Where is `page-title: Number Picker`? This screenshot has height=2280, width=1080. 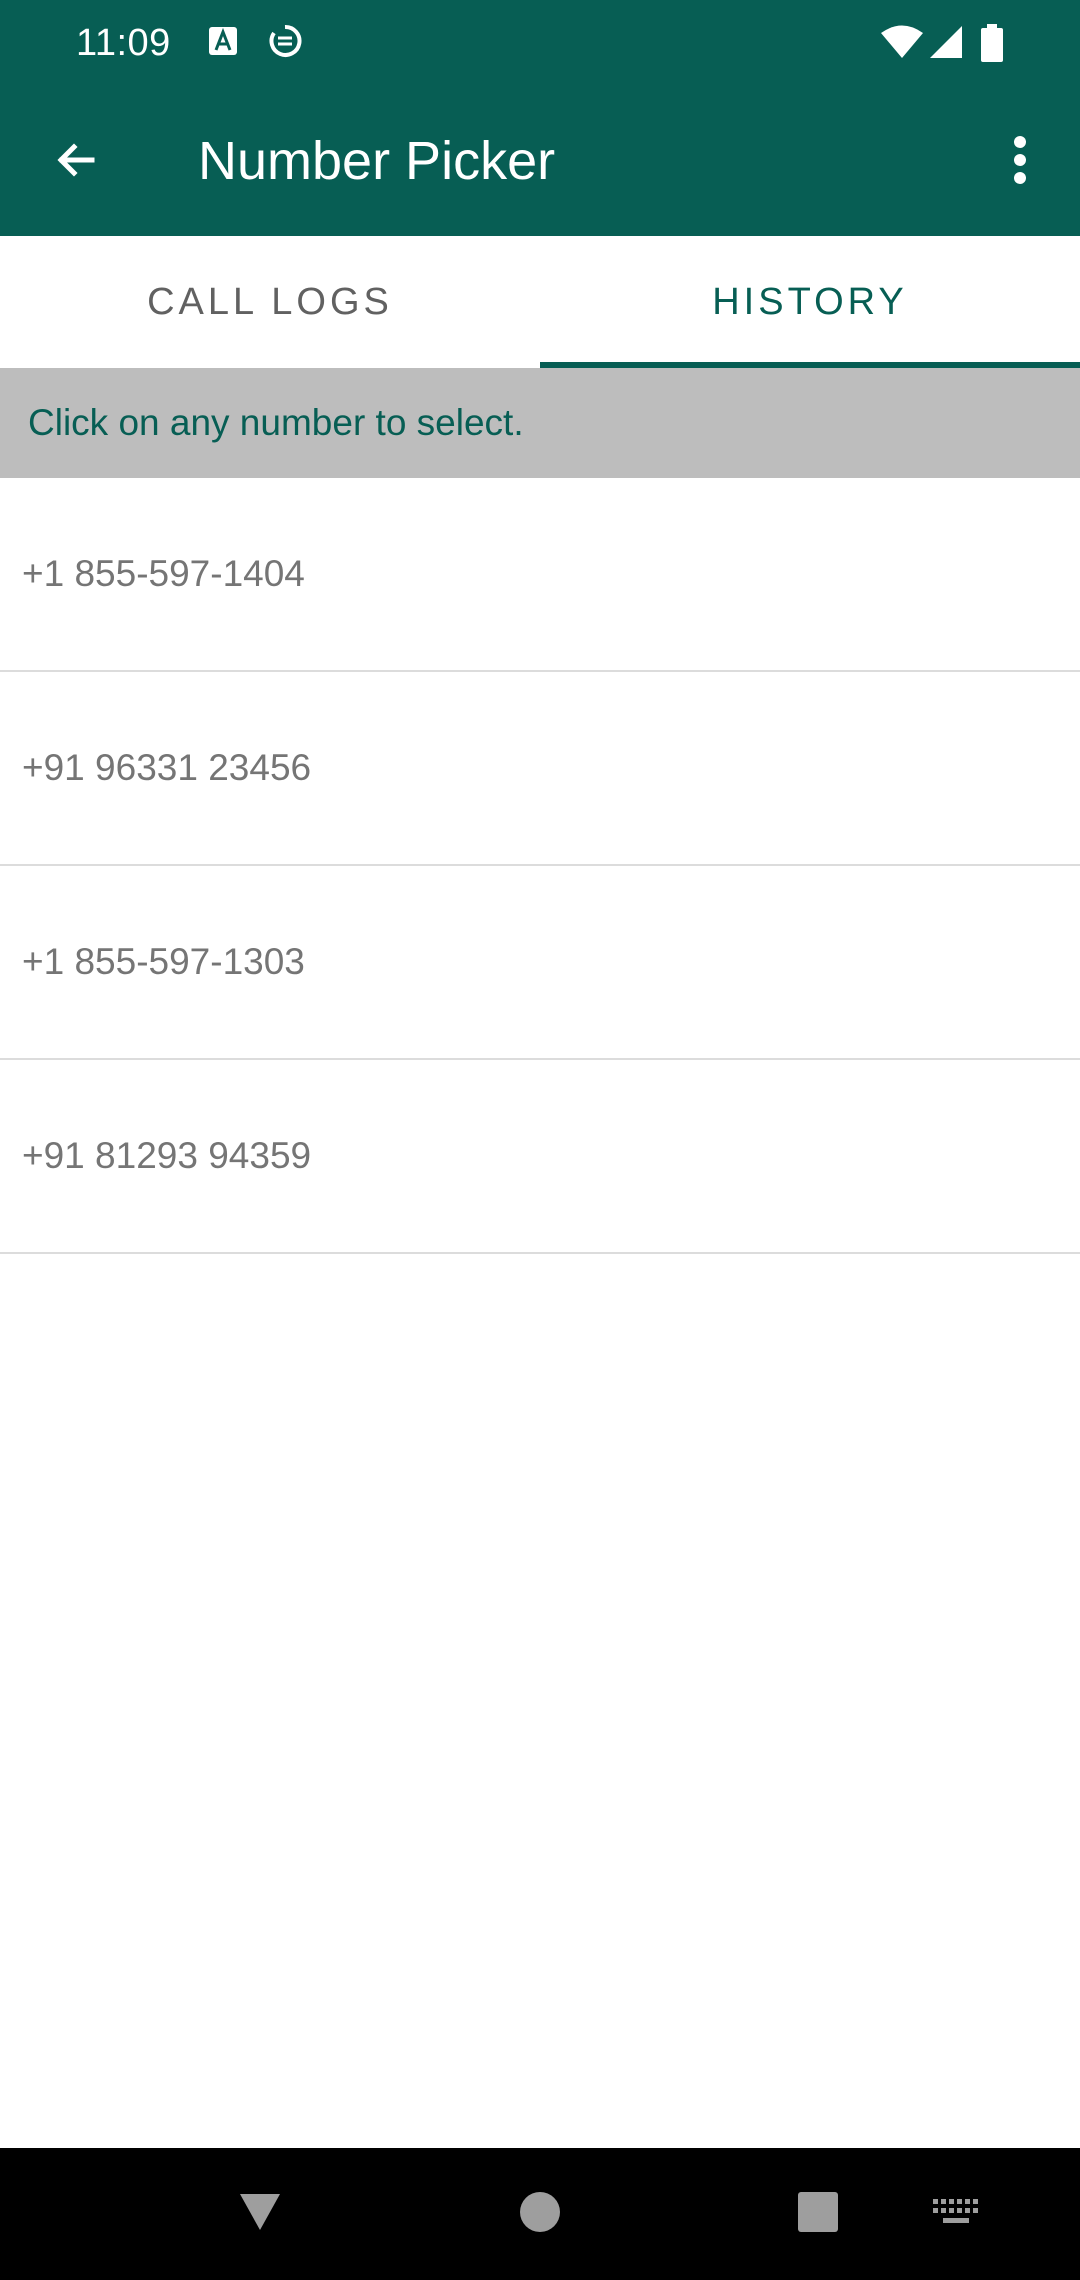
page-title: Number Picker is located at coordinates (377, 161).